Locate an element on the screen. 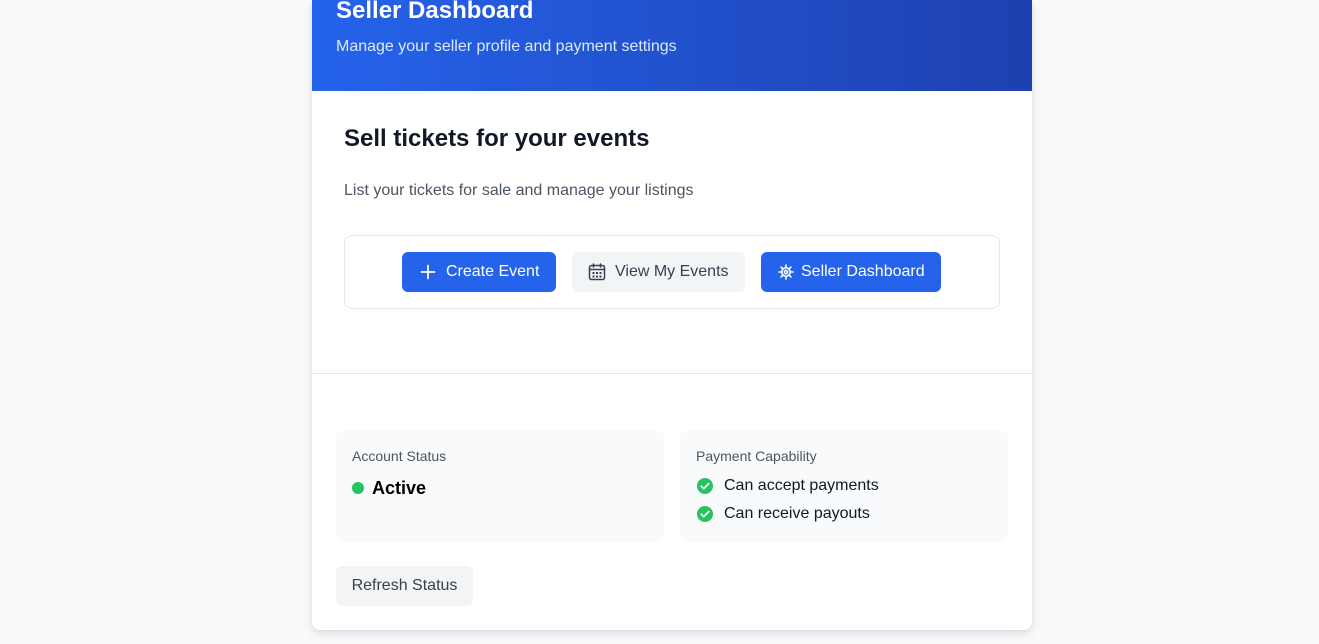 The image size is (1319, 644). capability-item: Can accept payments is located at coordinates (787, 486).